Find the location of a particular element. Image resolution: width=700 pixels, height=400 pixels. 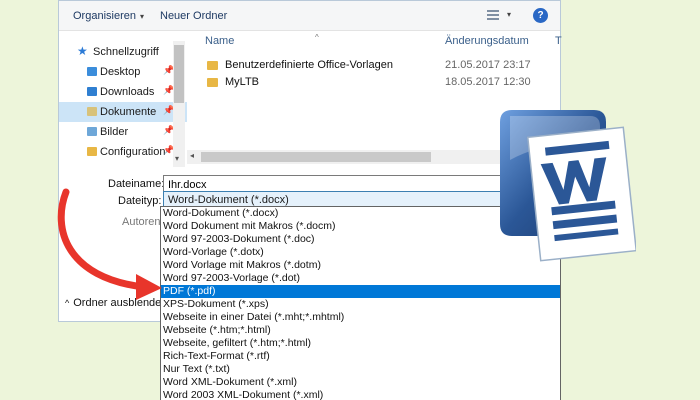

sidebar-item-pictures: Bilder 📌 is located at coordinates (123, 132).